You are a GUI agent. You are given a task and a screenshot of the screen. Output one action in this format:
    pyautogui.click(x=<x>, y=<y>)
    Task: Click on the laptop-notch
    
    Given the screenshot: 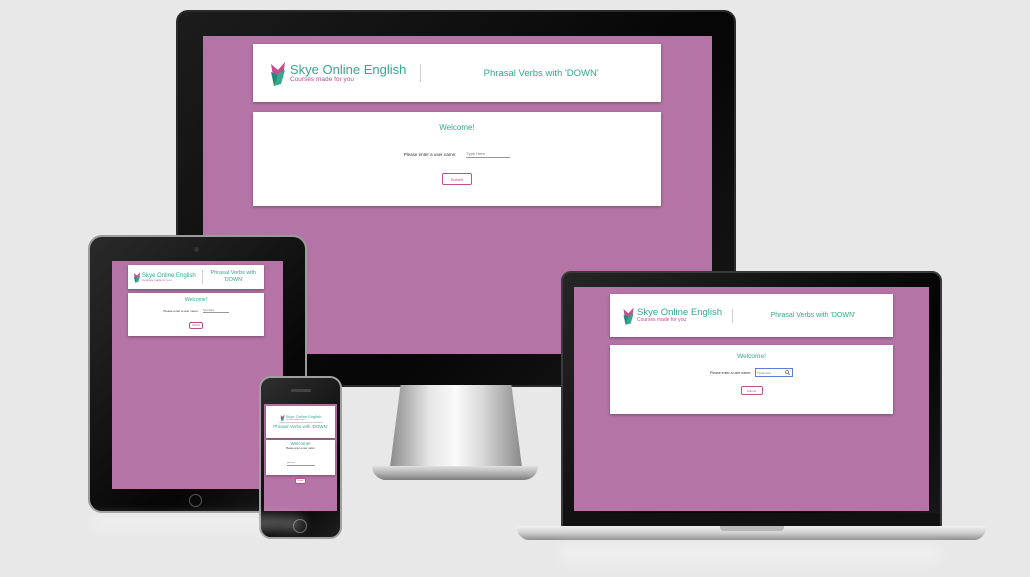 What is the action you would take?
    pyautogui.click(x=752, y=528)
    